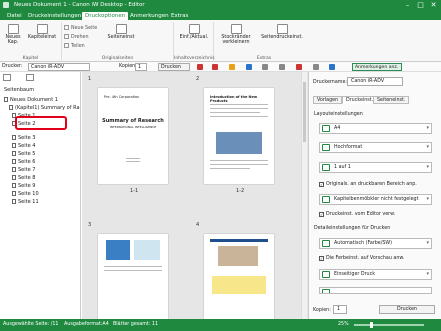  What do you see at coordinates (368, 184) in the screenshot?
I see `fit-printable-area-checkbox: ✓ Originals. an druckbaren Bereich anp.` at bounding box center [368, 184].